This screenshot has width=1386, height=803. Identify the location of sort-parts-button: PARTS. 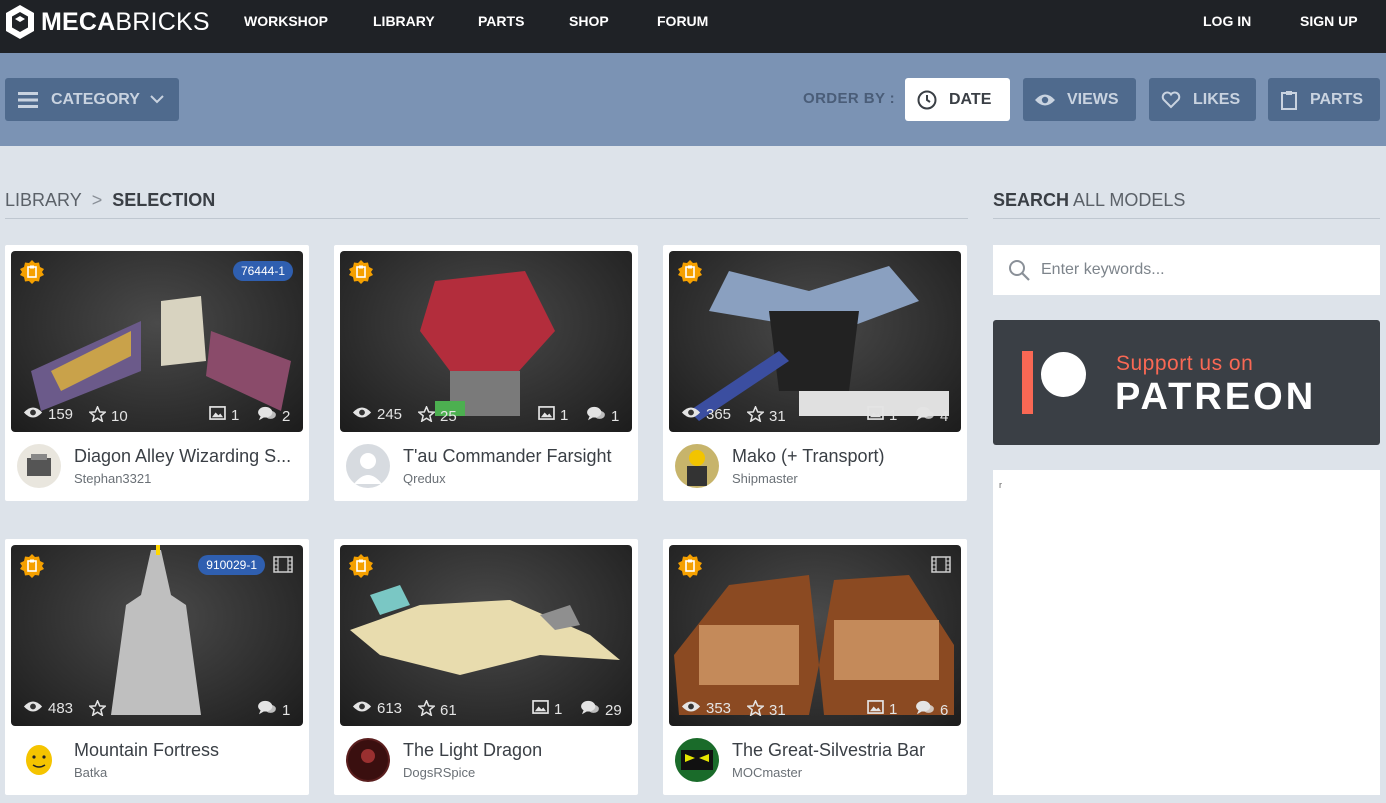
(1324, 99).